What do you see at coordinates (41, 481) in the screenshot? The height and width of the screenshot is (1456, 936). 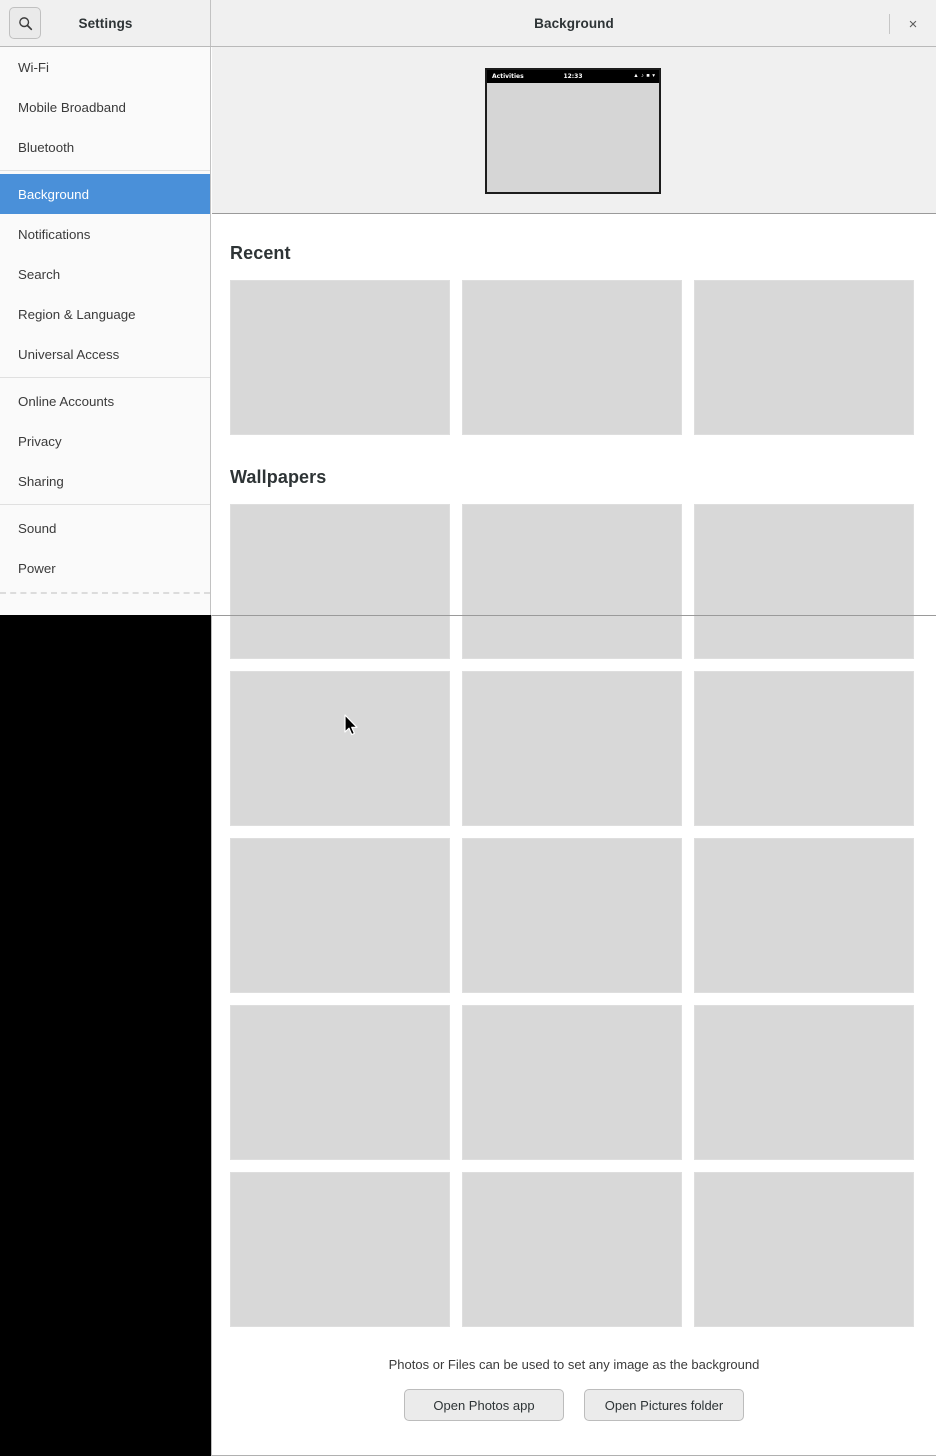 I see `sidebar-item-label: Sharing` at bounding box center [41, 481].